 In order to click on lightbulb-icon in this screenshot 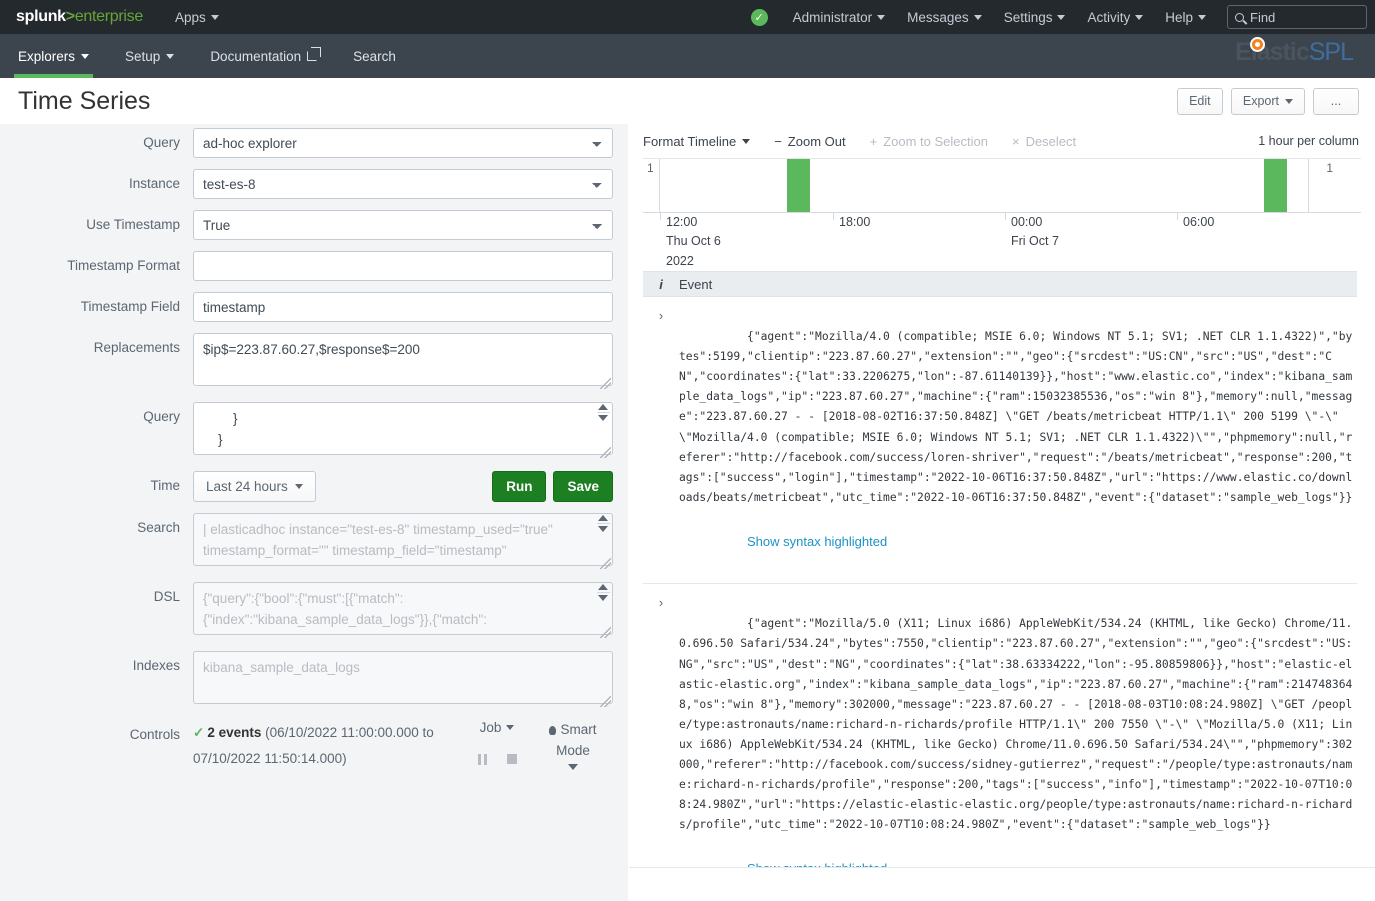, I will do `click(553, 730)`.